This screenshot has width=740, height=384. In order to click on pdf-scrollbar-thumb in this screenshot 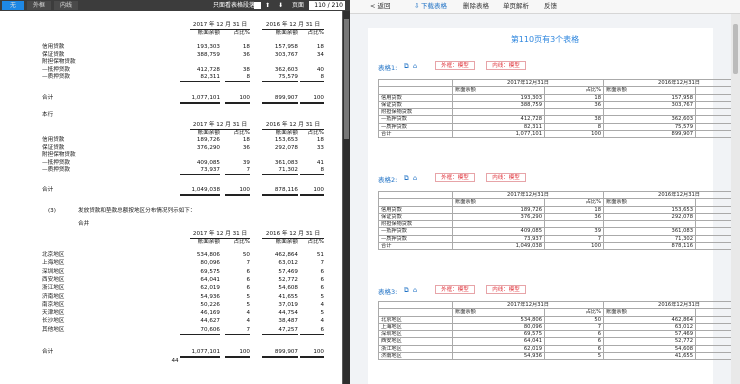, I will do `click(346, 79)`.